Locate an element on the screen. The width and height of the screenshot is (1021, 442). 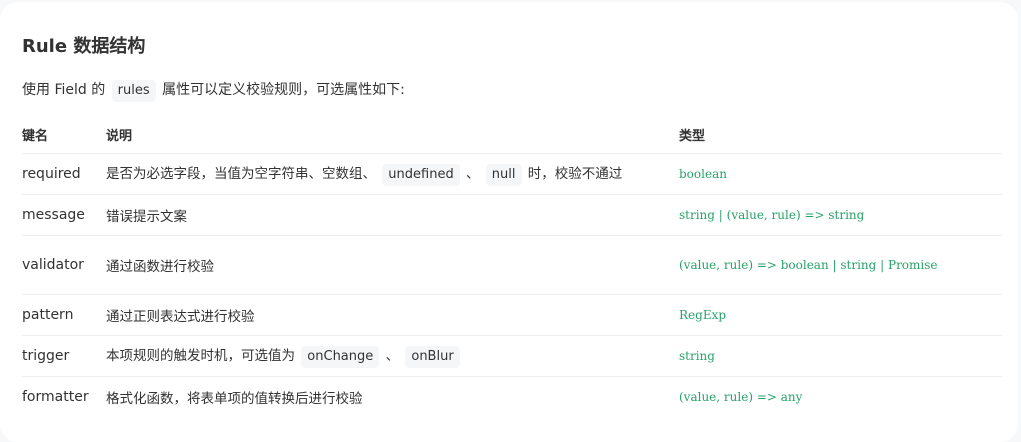
intro-text-after: 属性可以定义校验规则，可选属性如下: is located at coordinates (283, 90).